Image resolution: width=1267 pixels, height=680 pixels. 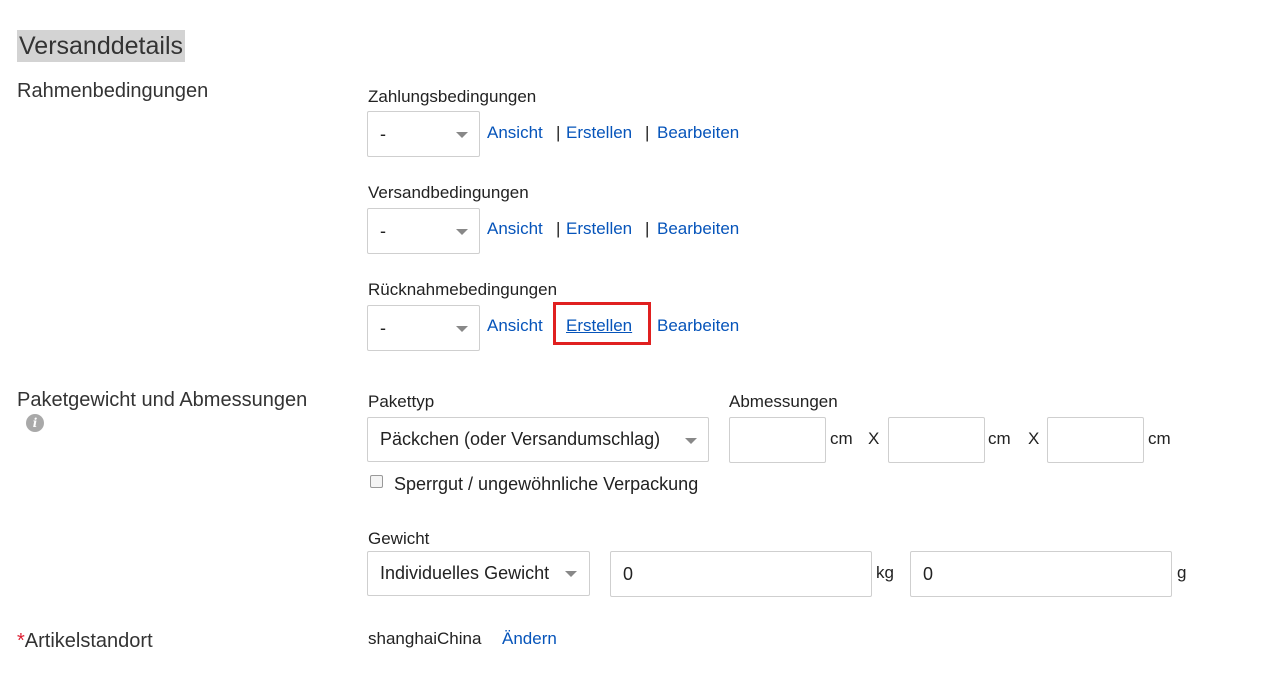 I want to click on length-input, so click(x=777, y=440).